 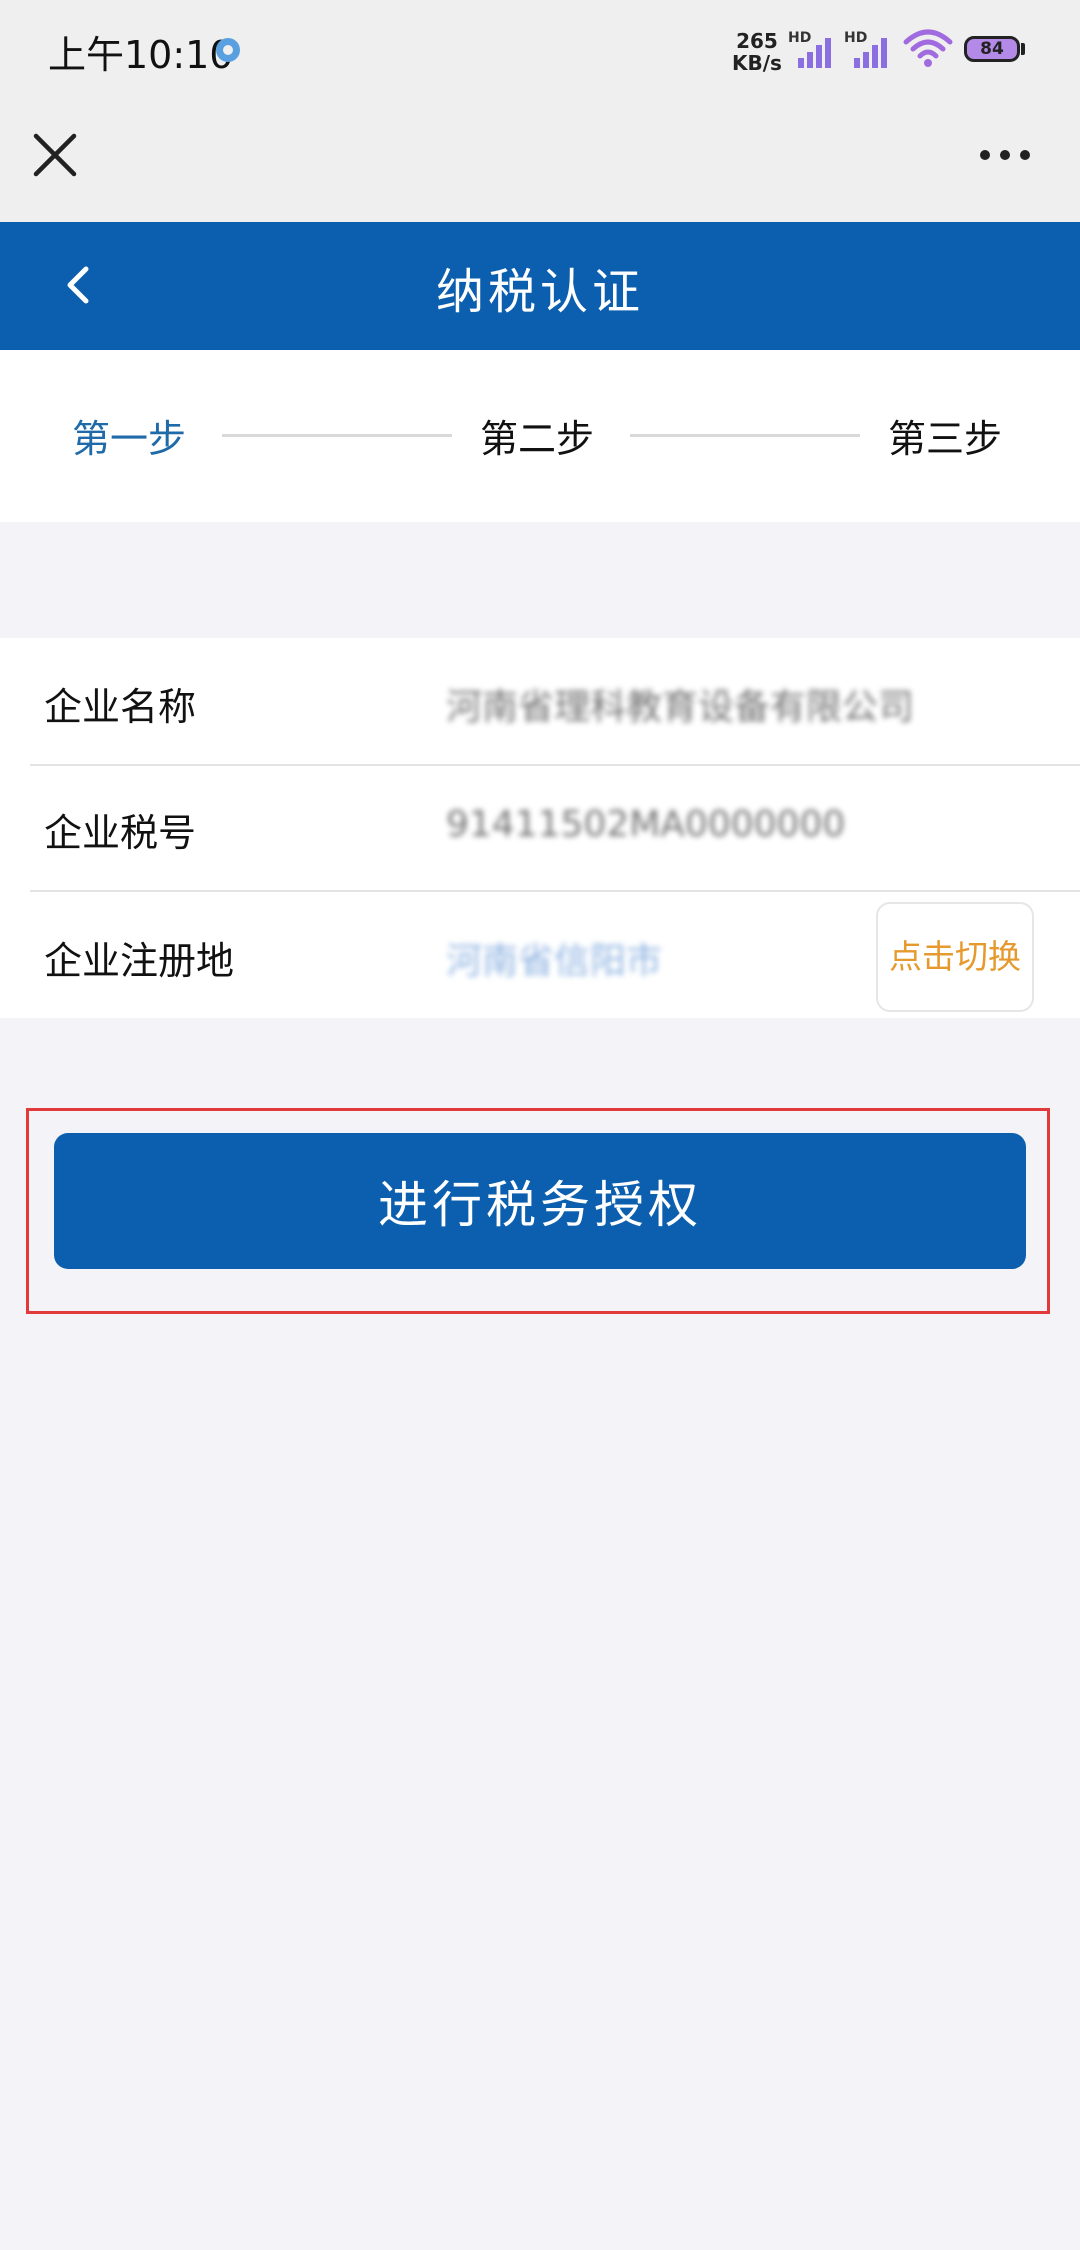 What do you see at coordinates (55, 155) in the screenshot?
I see `close-icon` at bounding box center [55, 155].